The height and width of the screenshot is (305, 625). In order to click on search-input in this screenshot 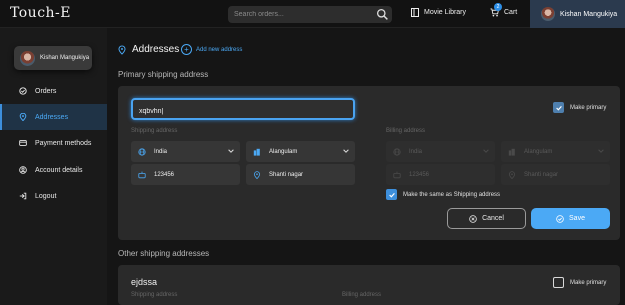, I will do `click(304, 14)`.